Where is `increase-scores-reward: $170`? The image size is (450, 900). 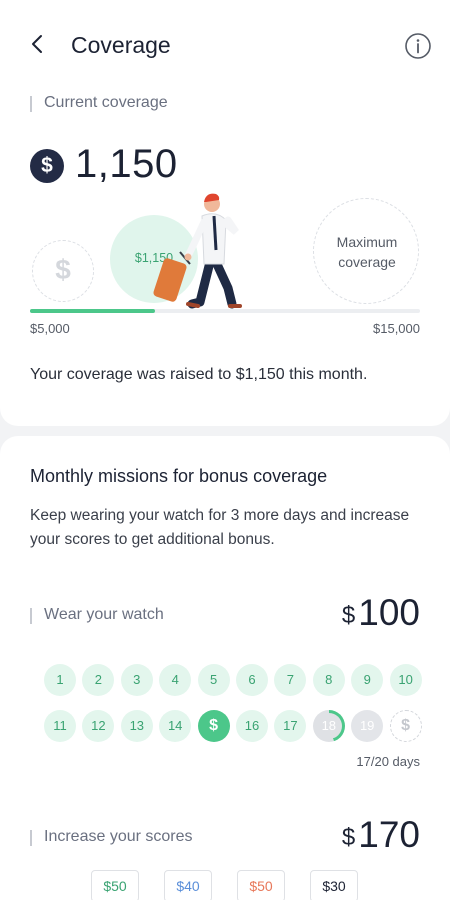
increase-scores-reward: $170 is located at coordinates (381, 835).